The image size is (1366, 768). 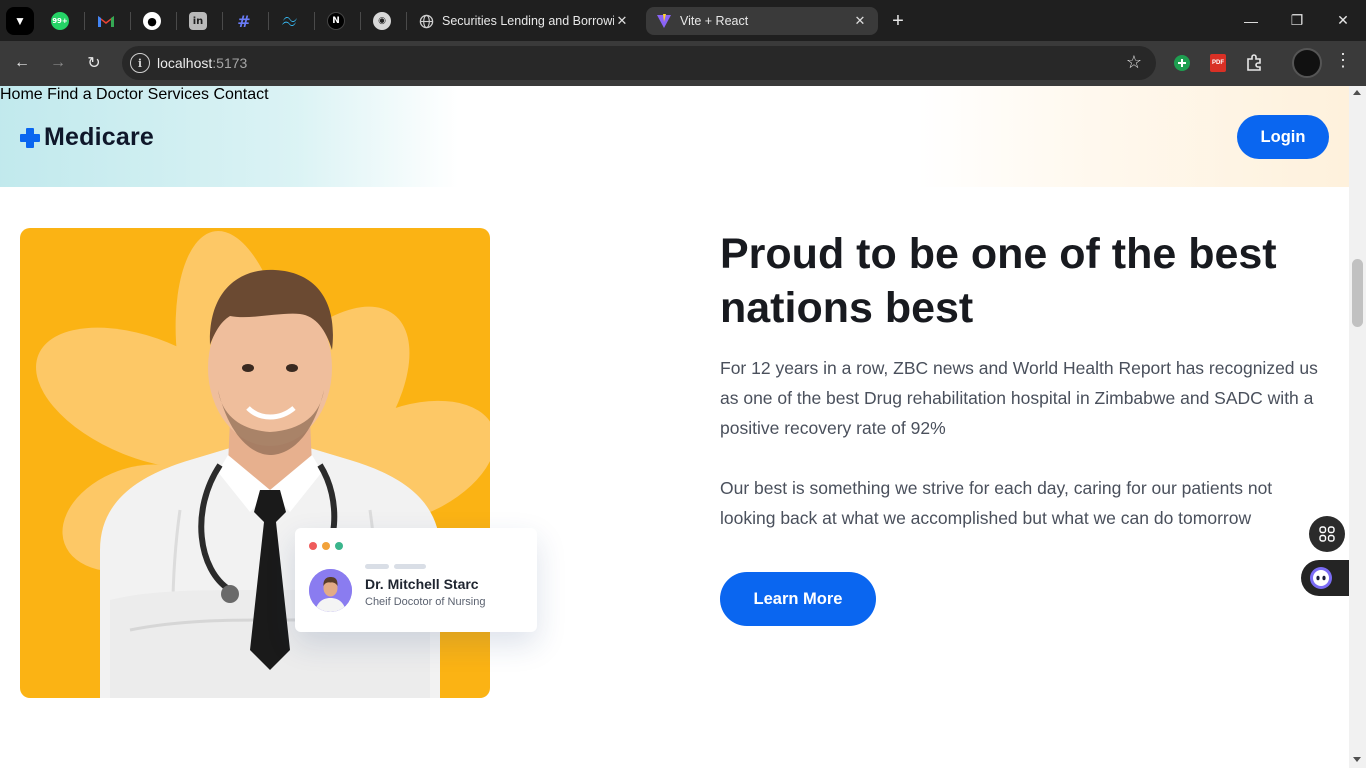 I want to click on nav-link-services: Services, so click(x=178, y=94).